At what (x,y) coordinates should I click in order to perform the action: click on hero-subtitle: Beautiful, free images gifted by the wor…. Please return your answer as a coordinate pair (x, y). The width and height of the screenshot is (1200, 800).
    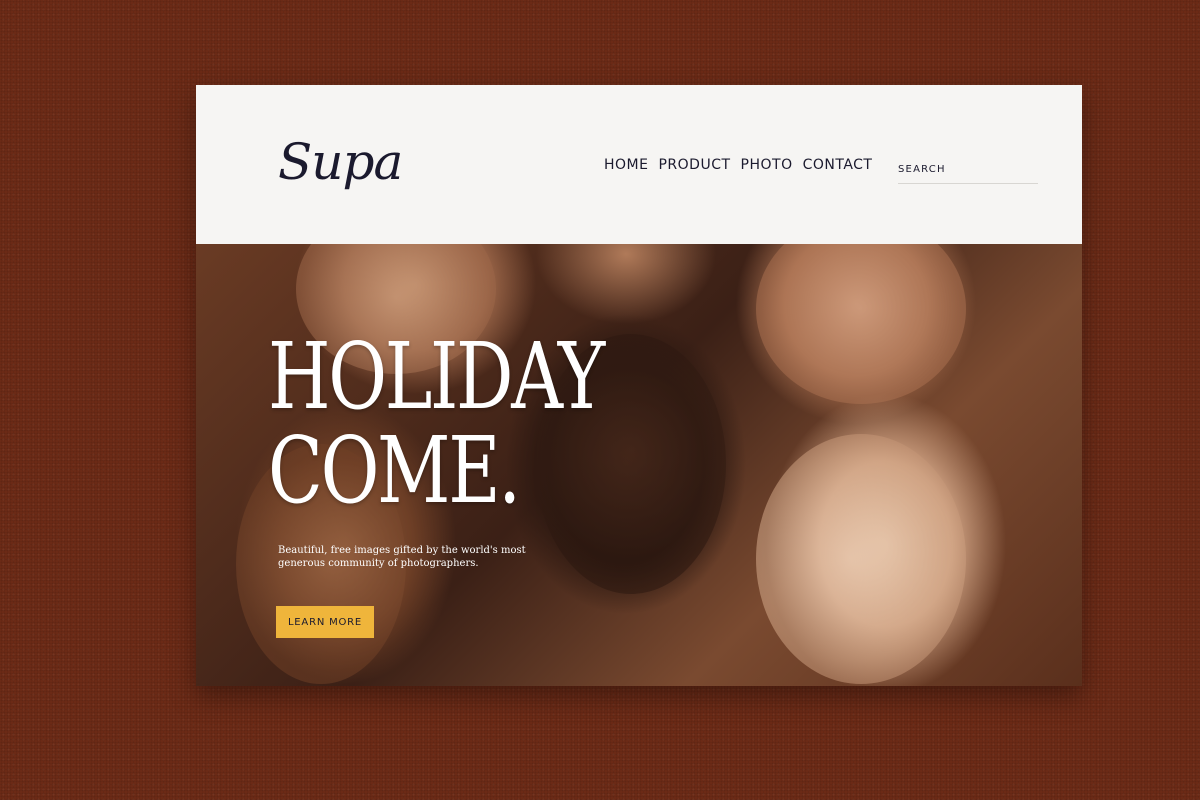
    Looking at the image, I should click on (402, 557).